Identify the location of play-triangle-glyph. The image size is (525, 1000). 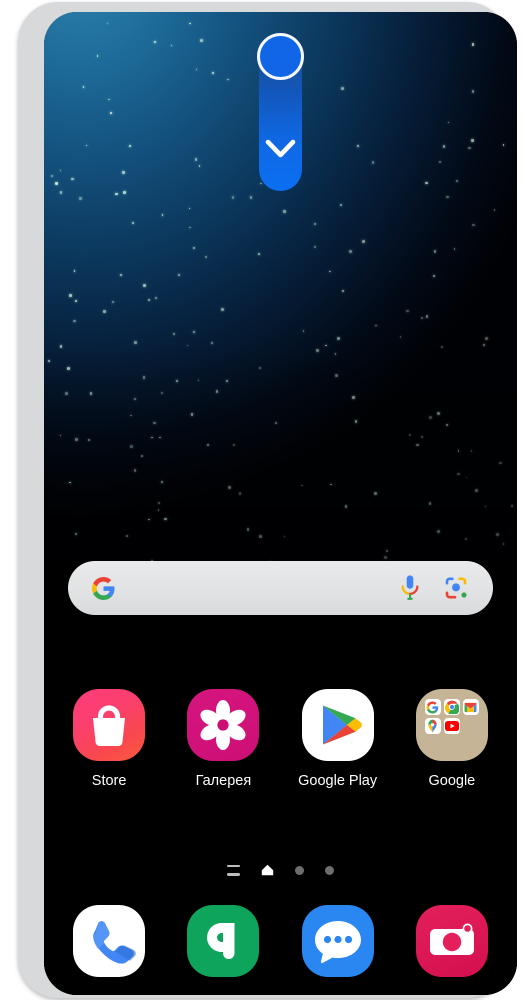
(342, 725).